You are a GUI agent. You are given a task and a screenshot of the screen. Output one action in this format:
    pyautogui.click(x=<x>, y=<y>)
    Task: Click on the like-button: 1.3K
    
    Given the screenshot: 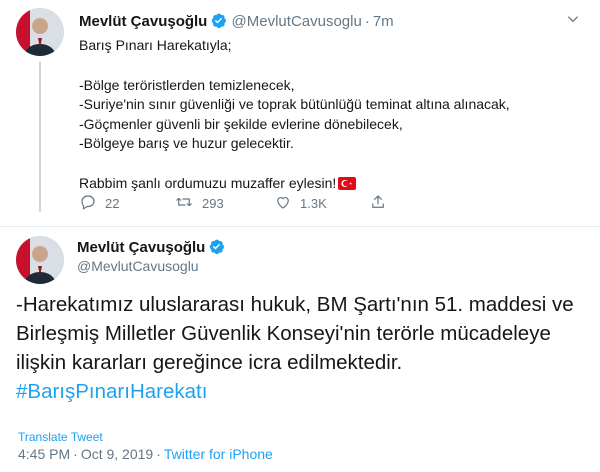 What is the action you would take?
    pyautogui.click(x=300, y=203)
    